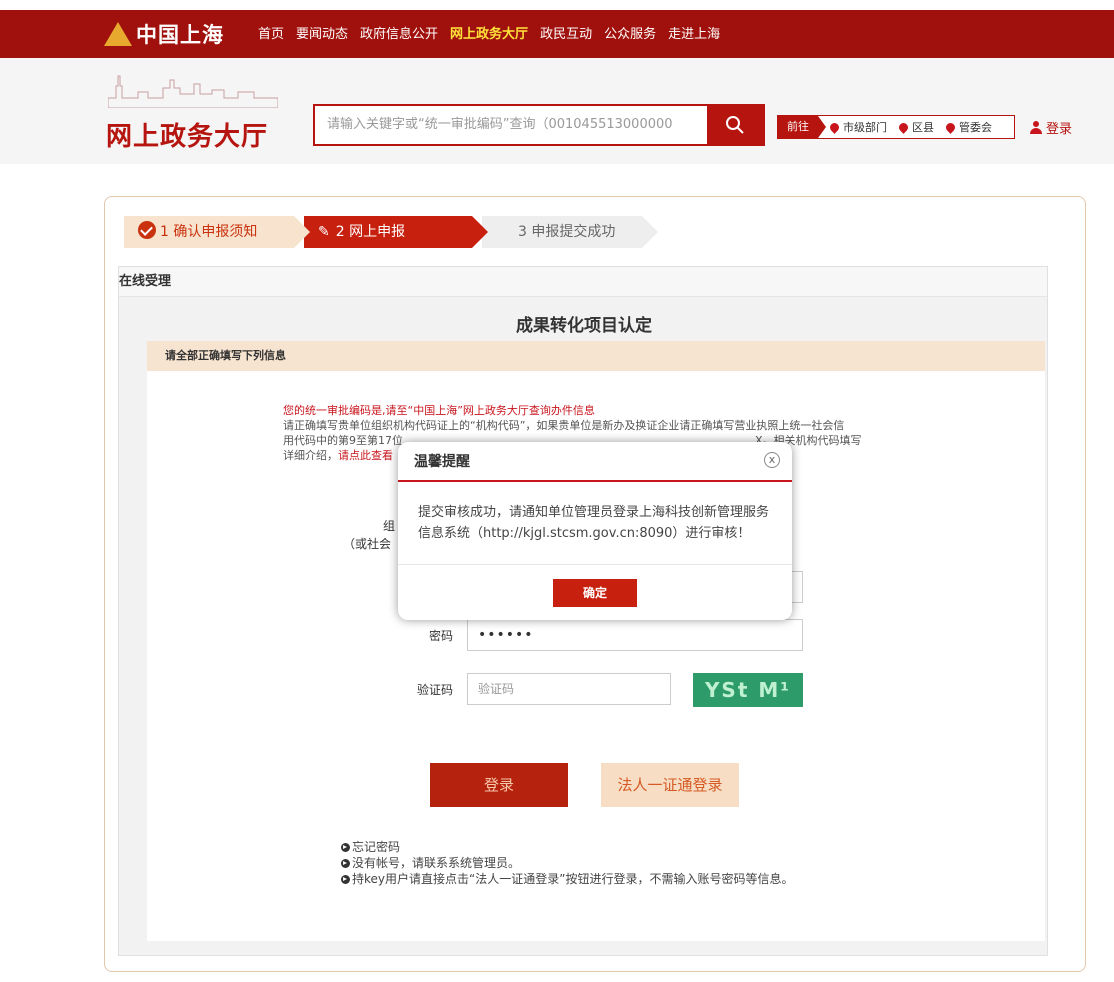 This screenshot has height=982, width=1114. I want to click on tip-text: 没有帐号，请联系系统管理员。, so click(436, 863).